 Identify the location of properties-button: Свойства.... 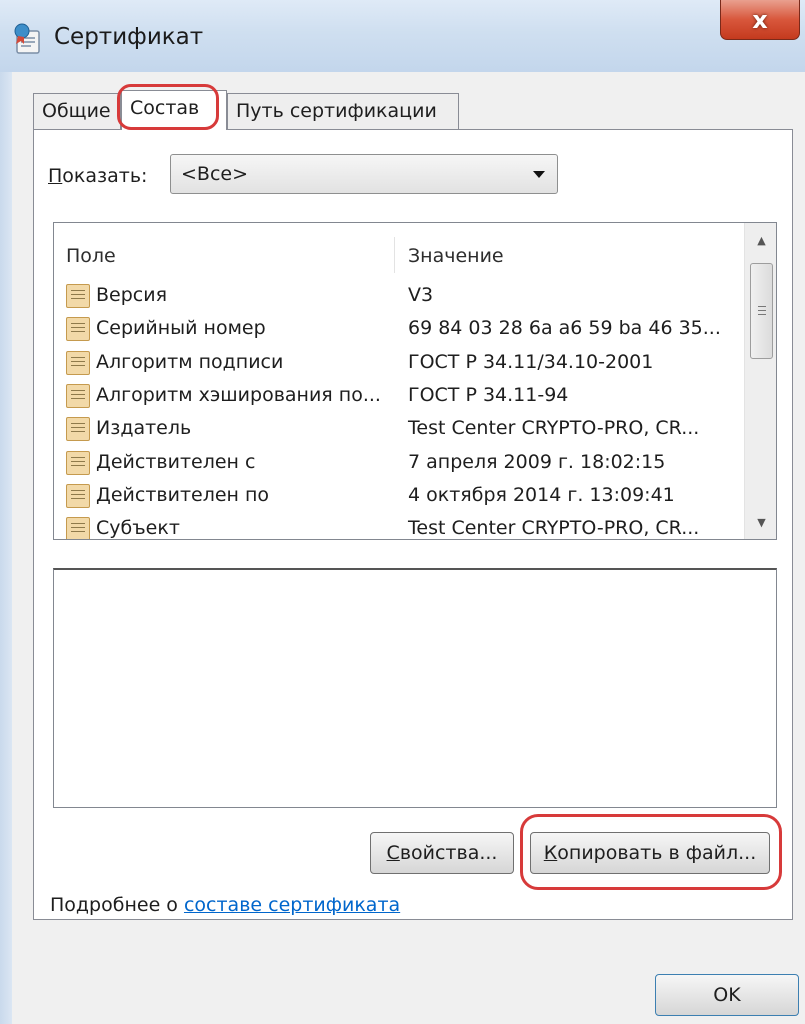
(442, 853).